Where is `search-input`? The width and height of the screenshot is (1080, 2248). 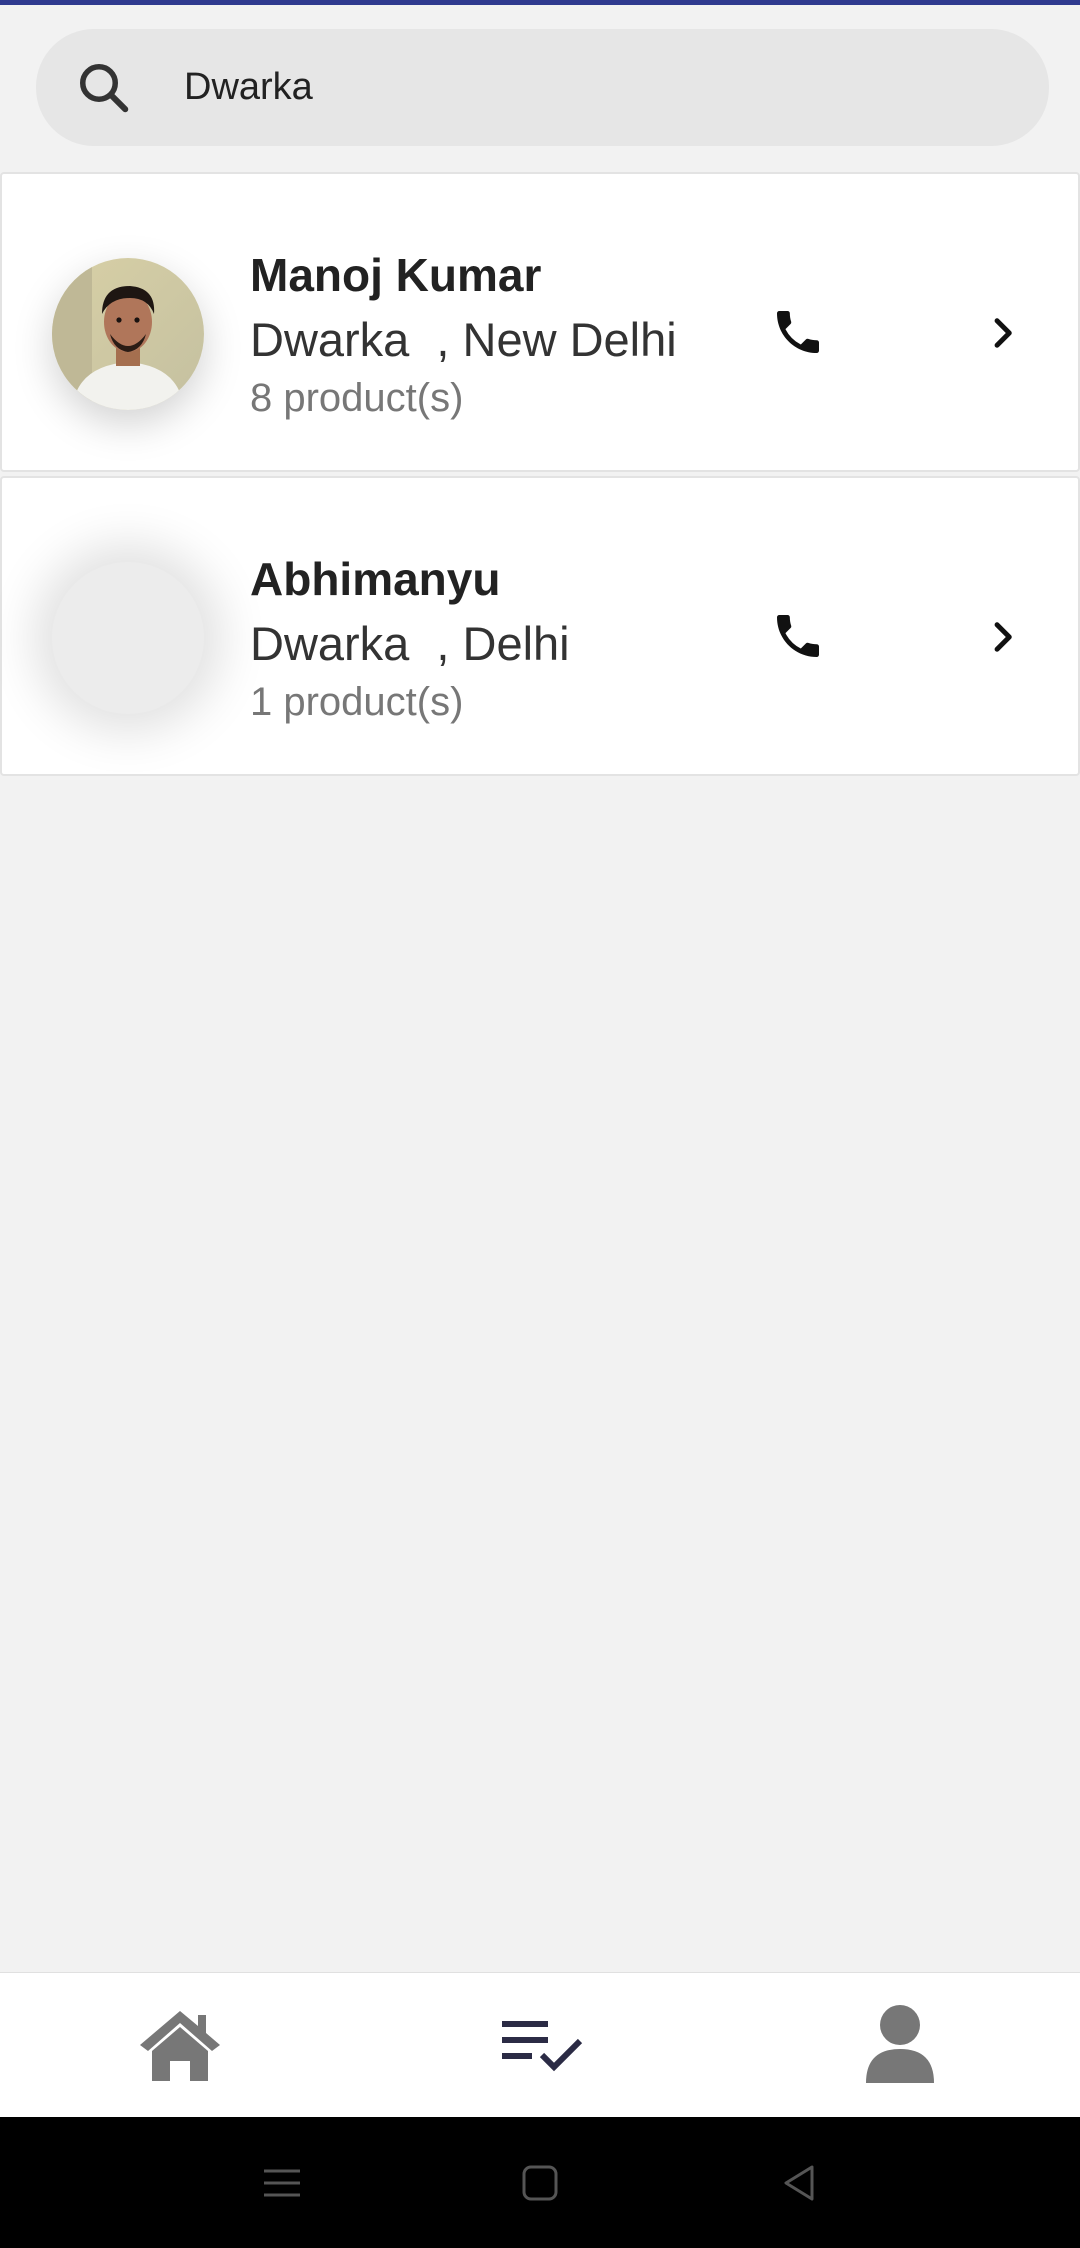 search-input is located at coordinates (564, 87).